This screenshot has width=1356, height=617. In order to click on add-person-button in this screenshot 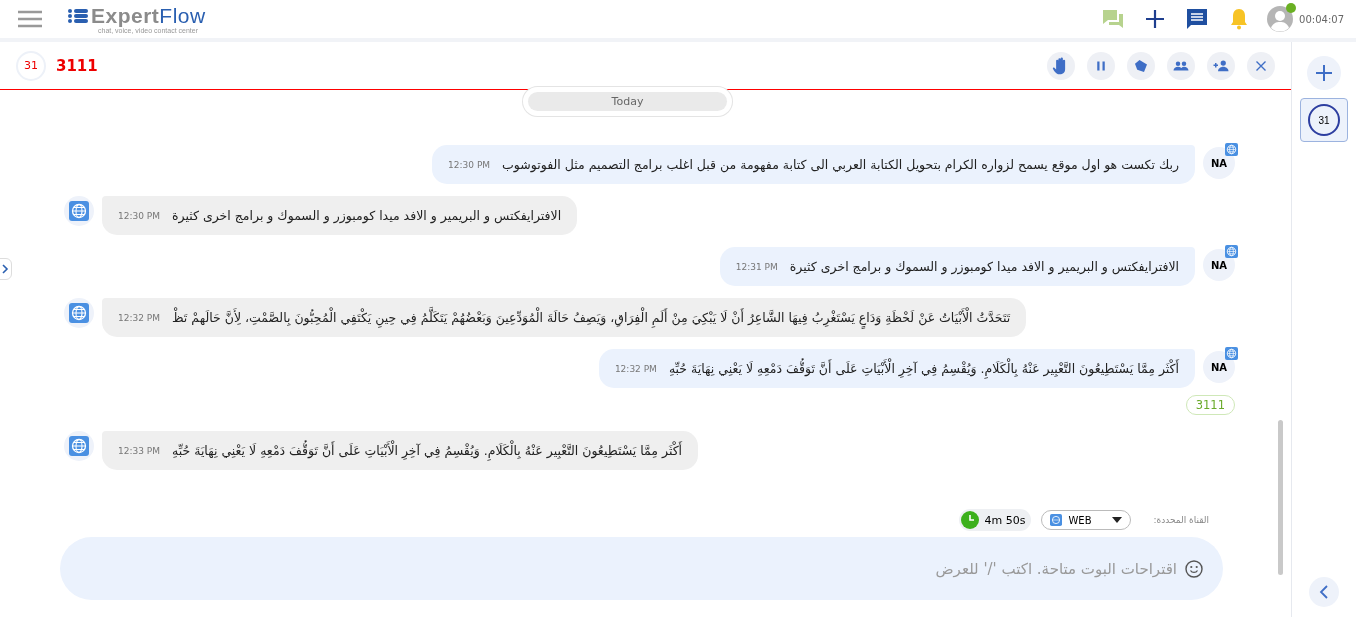, I will do `click(1221, 65)`.